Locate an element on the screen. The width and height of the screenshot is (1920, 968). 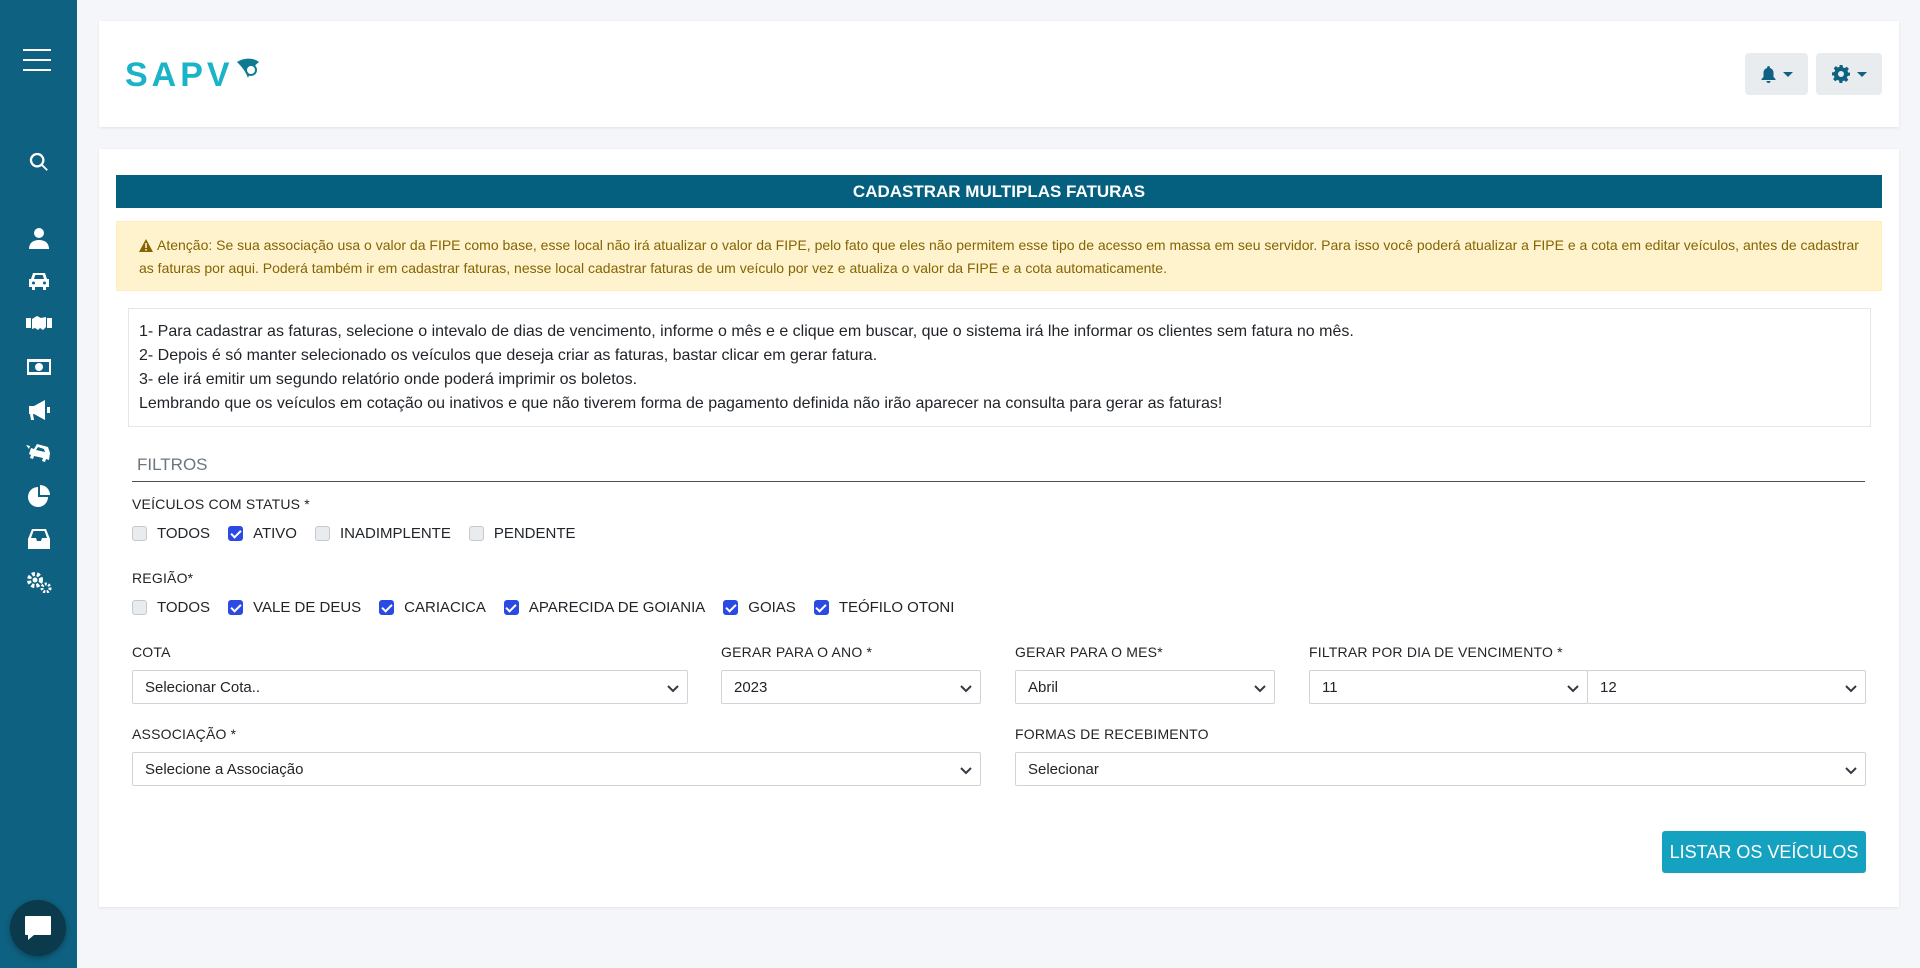
status-checkbox-group: TODOS ATIVO INADIMPLENTE PENDENTE is located at coordinates (363, 533).